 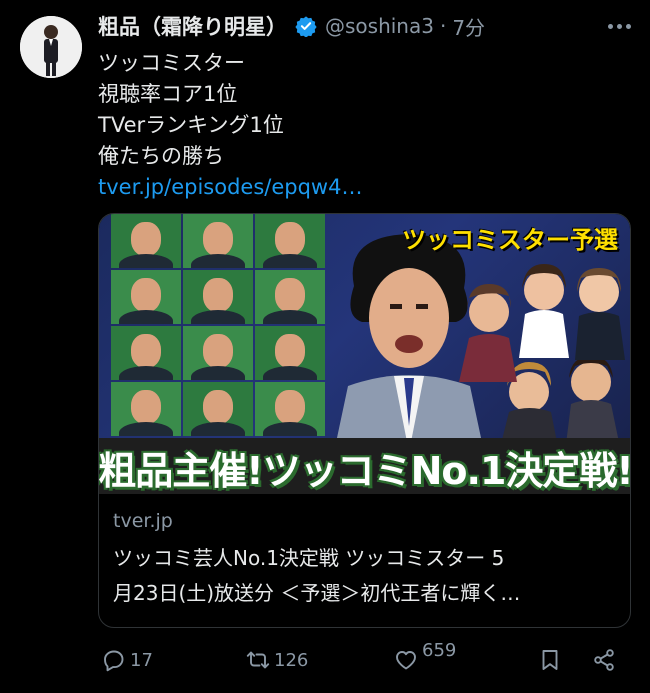 I want to click on share-icon, so click(x=604, y=660).